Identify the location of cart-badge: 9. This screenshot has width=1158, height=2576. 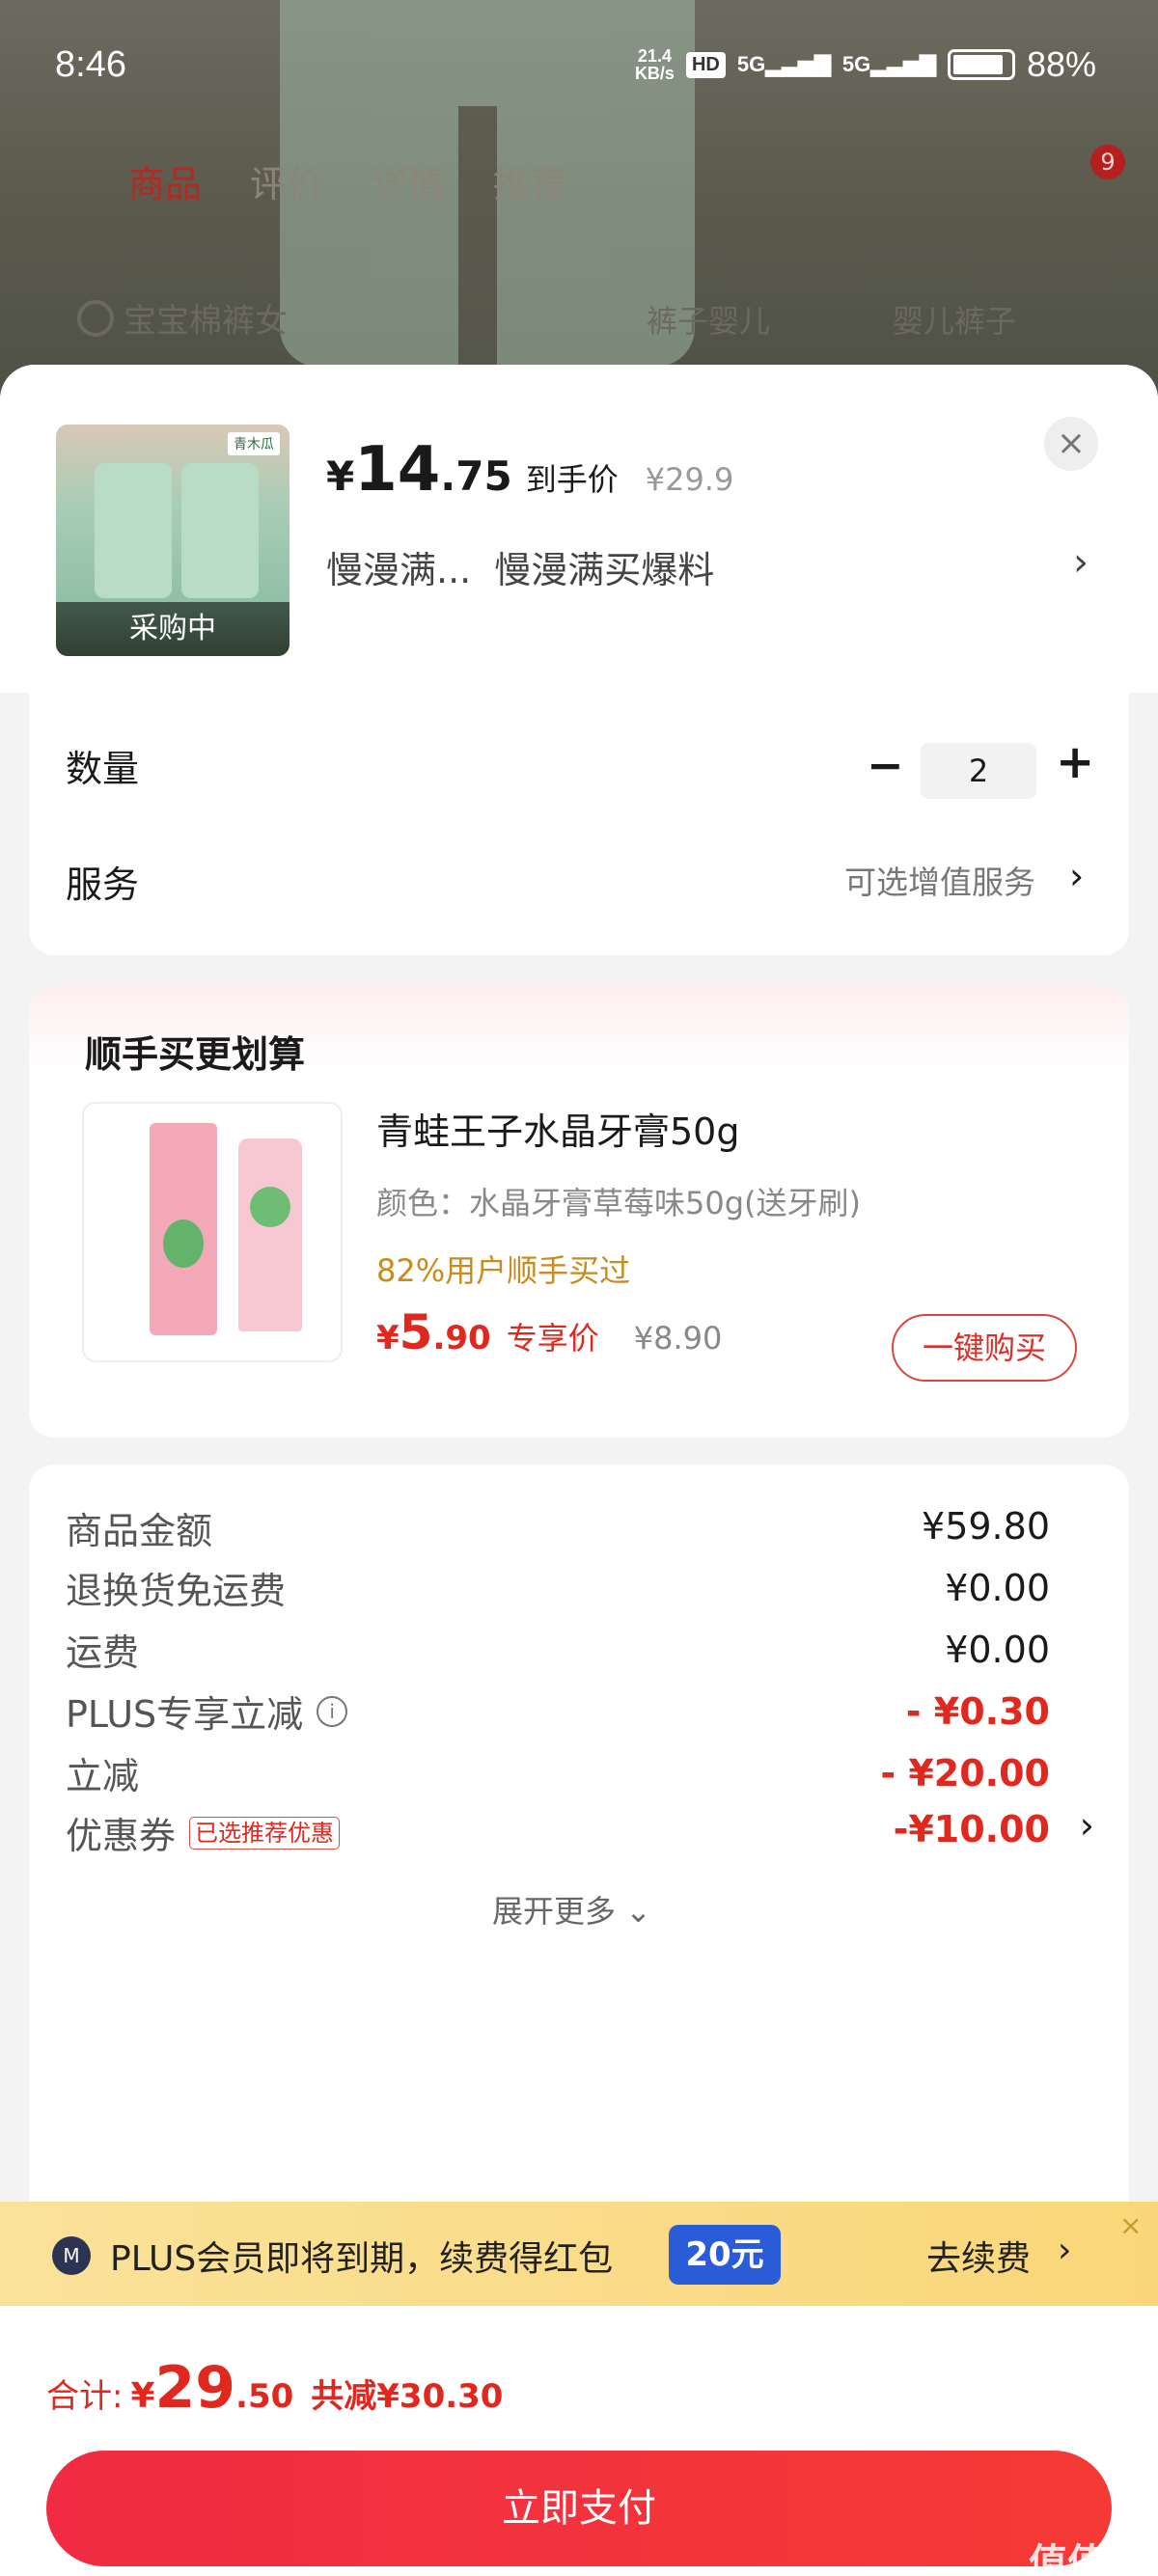
(1107, 162).